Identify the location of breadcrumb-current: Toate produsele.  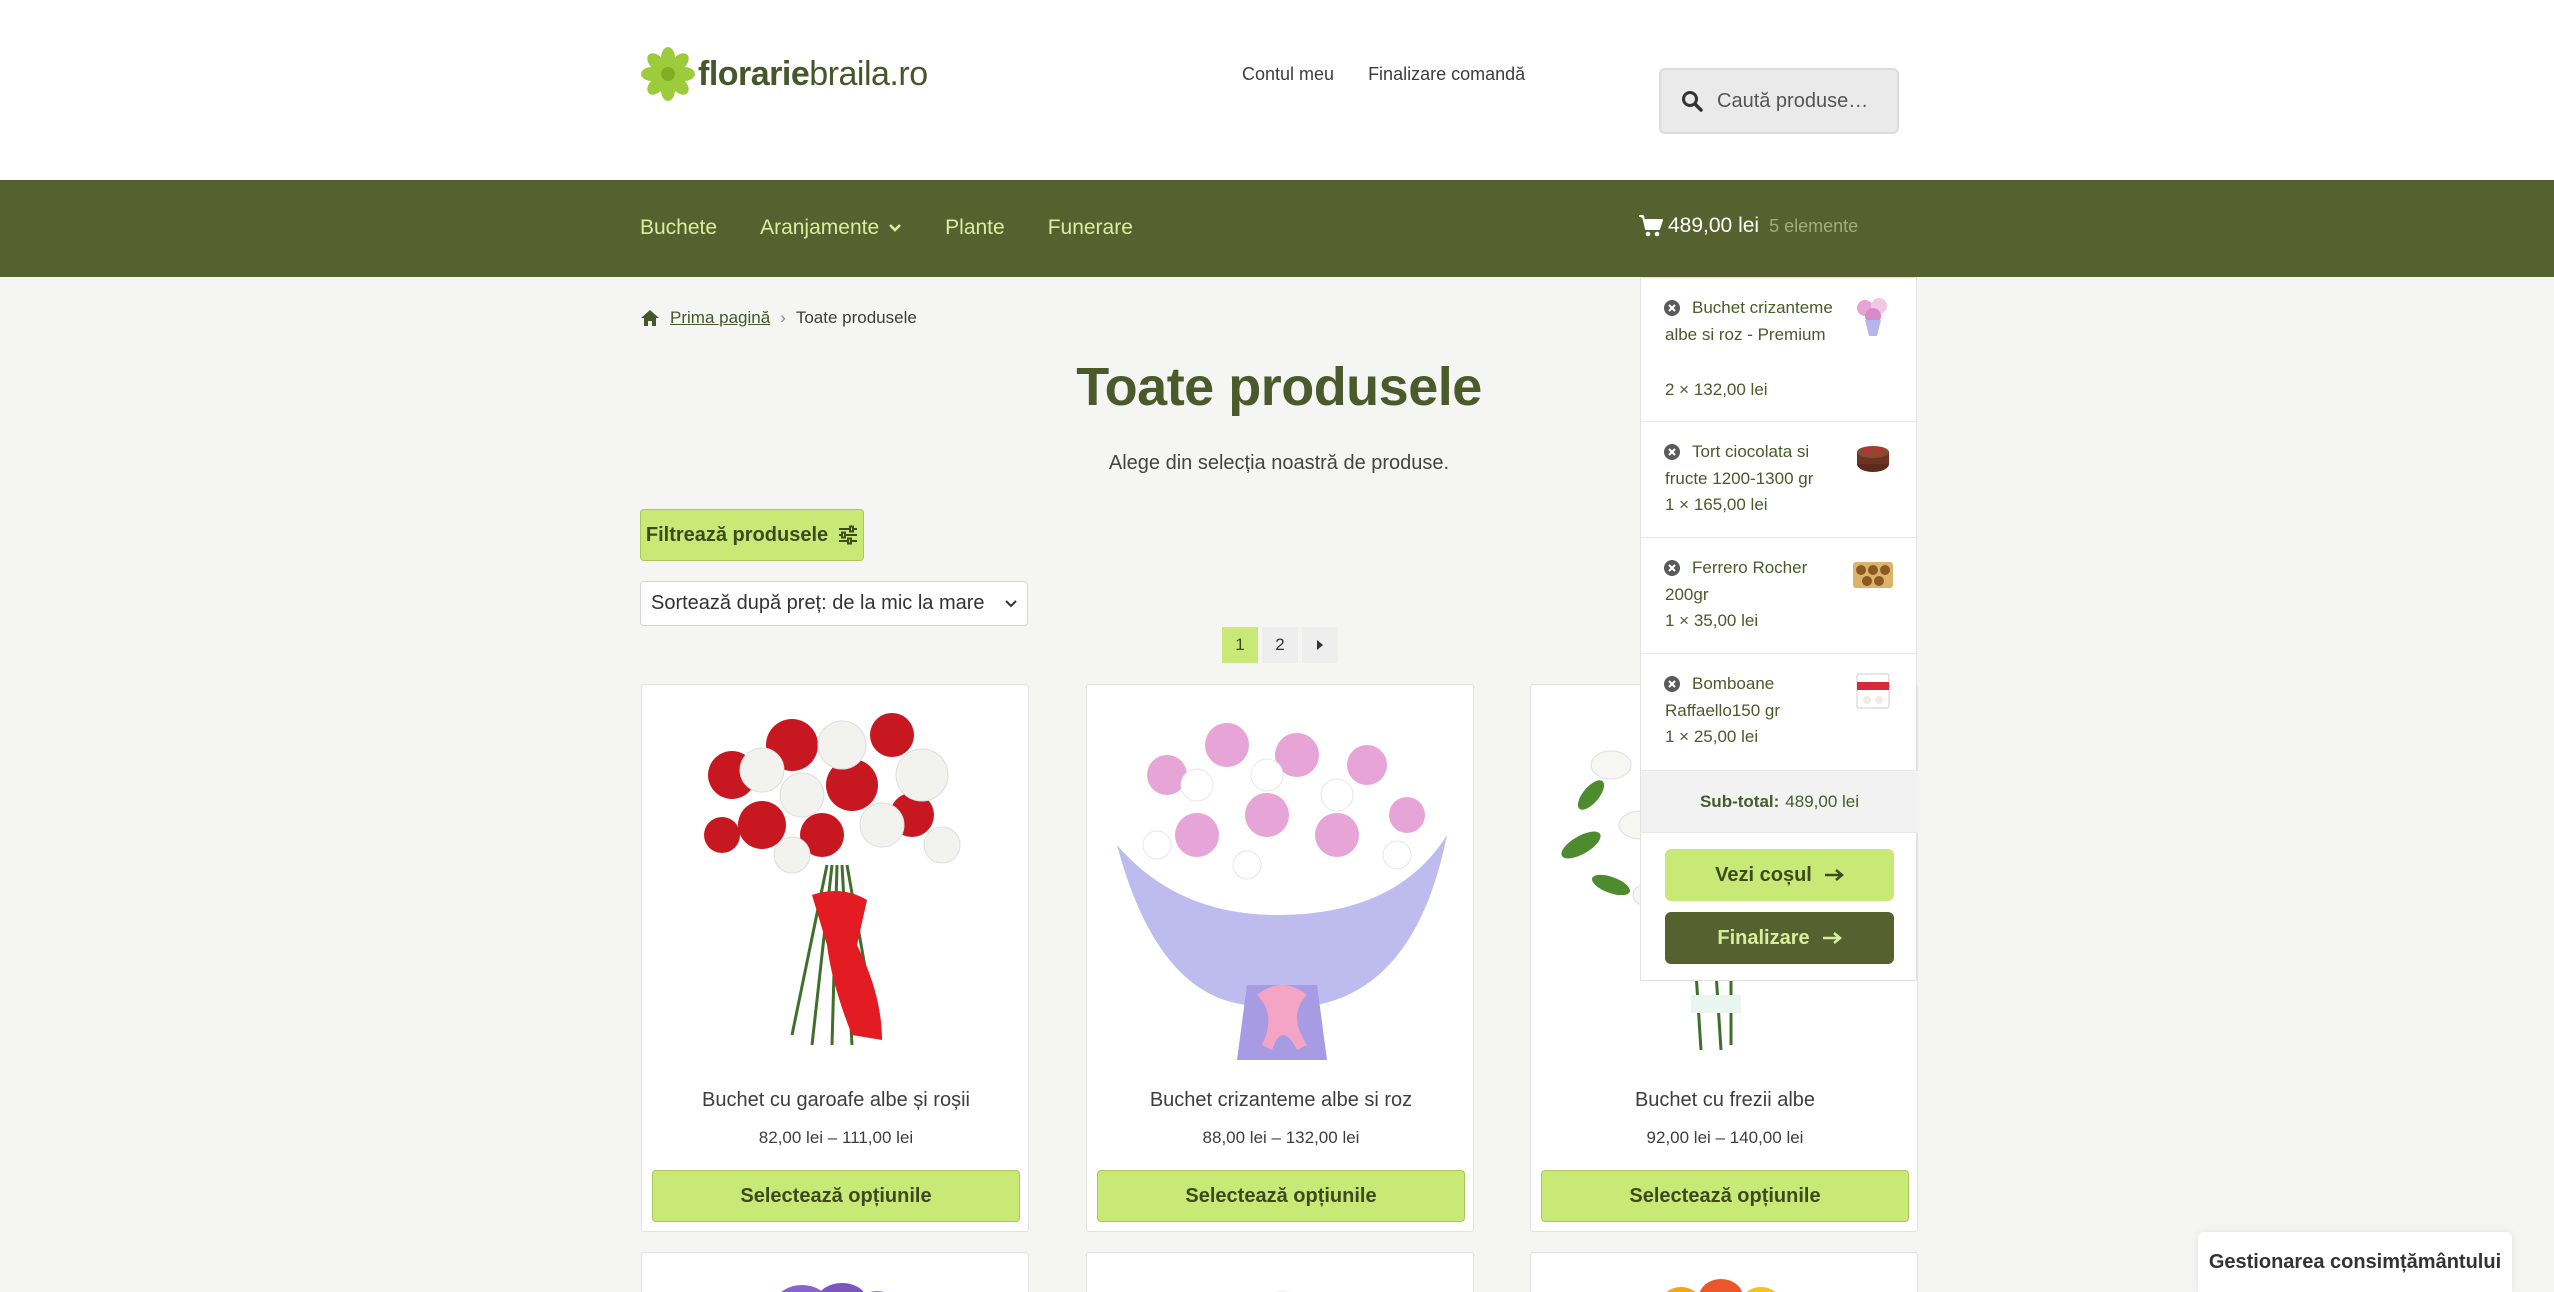
(856, 317).